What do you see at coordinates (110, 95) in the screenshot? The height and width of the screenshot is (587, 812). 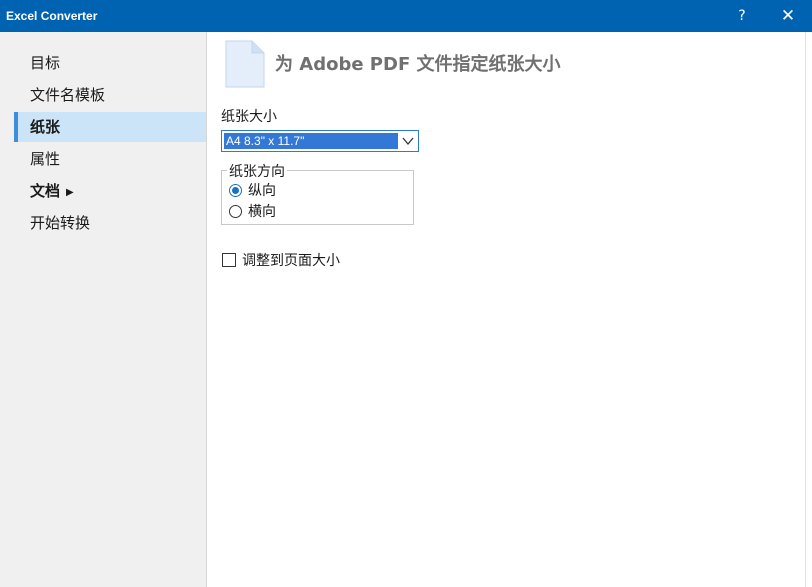 I see `sidebar-item-filename-template: 文件名模板` at bounding box center [110, 95].